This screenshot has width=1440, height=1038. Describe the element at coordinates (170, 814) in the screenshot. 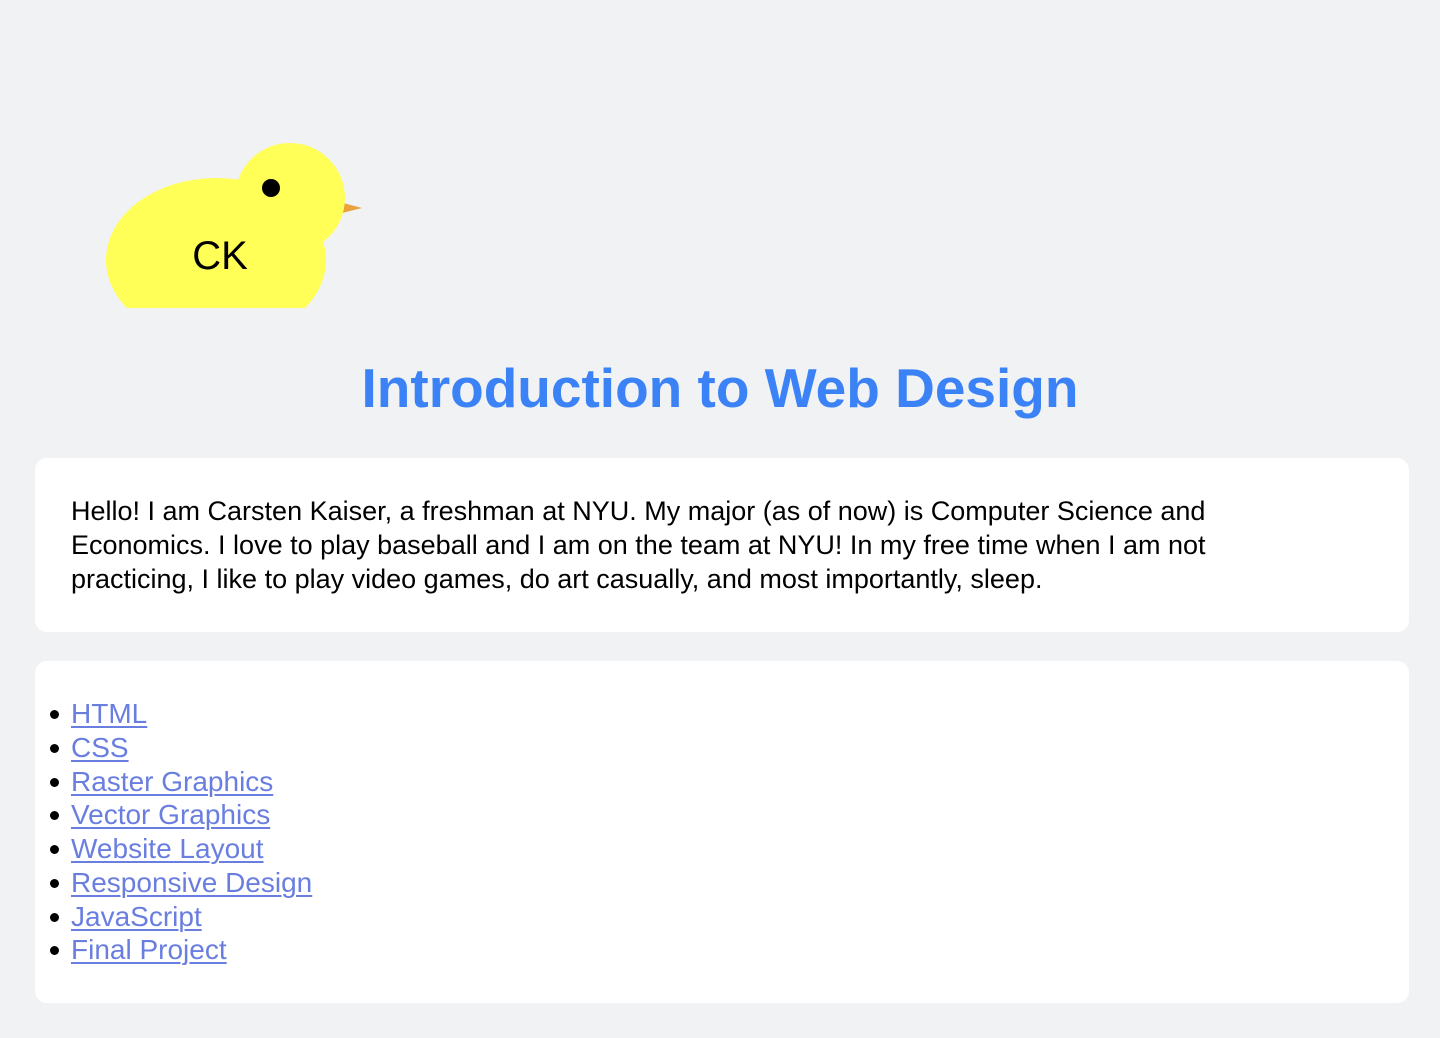

I see `topic-link-vector-graphics: Vector Graphics` at that location.